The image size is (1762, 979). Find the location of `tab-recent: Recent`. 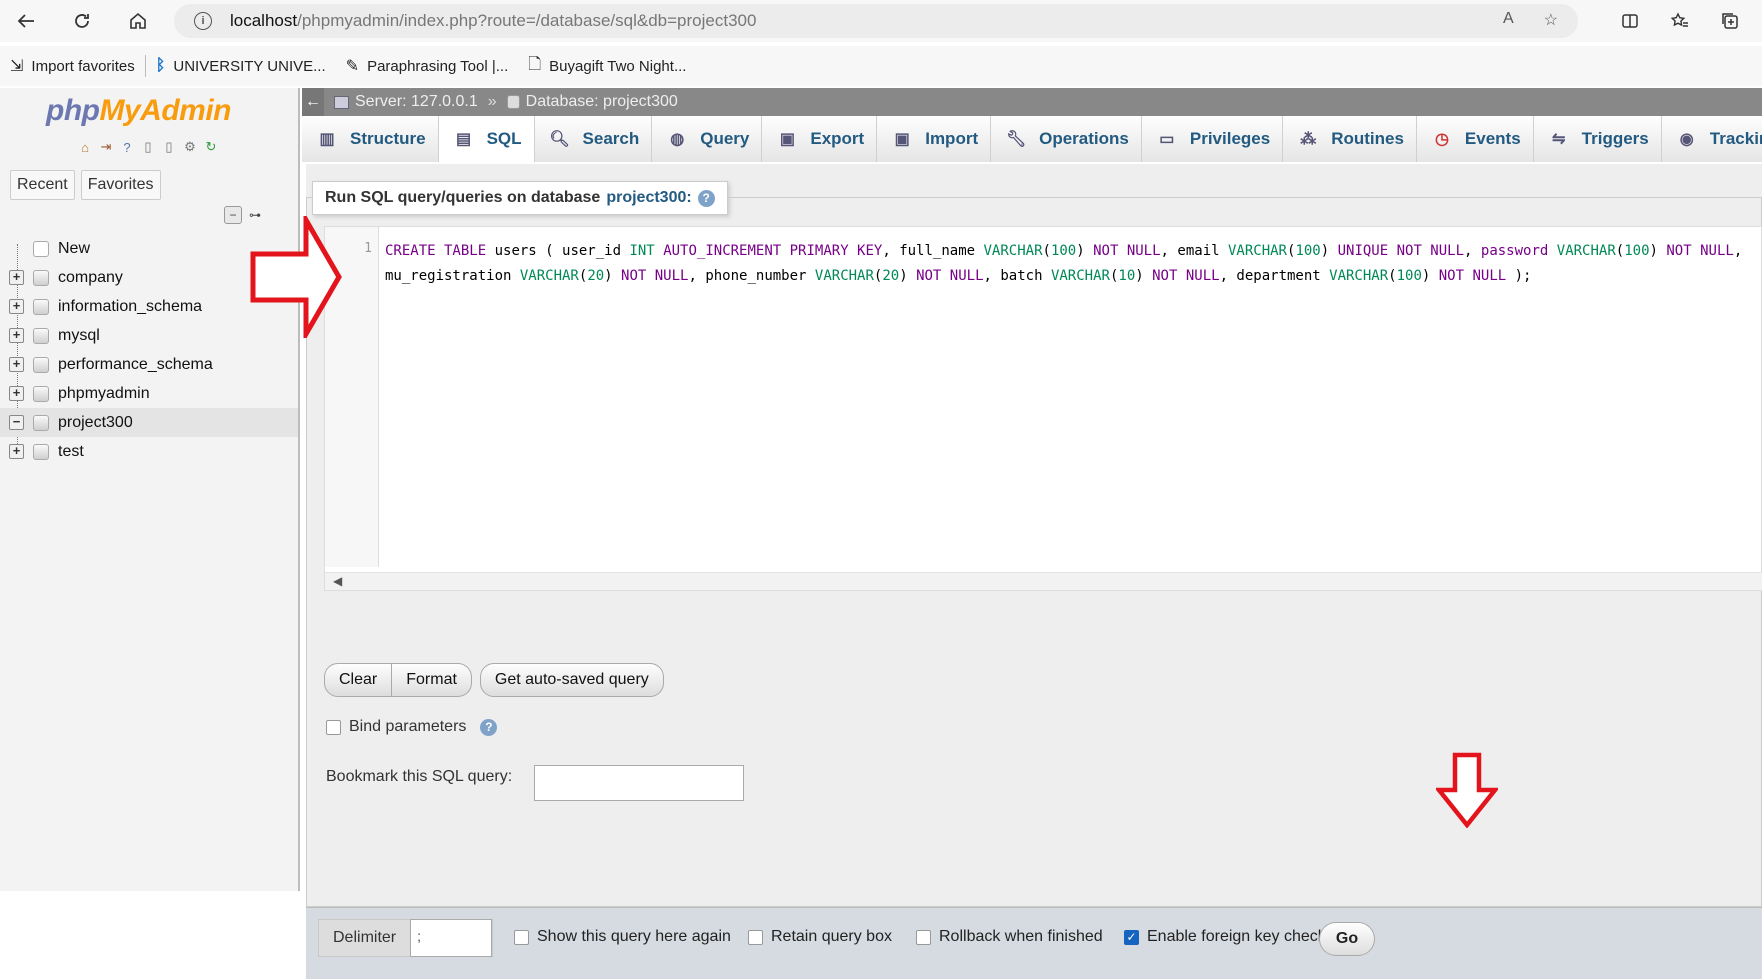

tab-recent: Recent is located at coordinates (42, 185).